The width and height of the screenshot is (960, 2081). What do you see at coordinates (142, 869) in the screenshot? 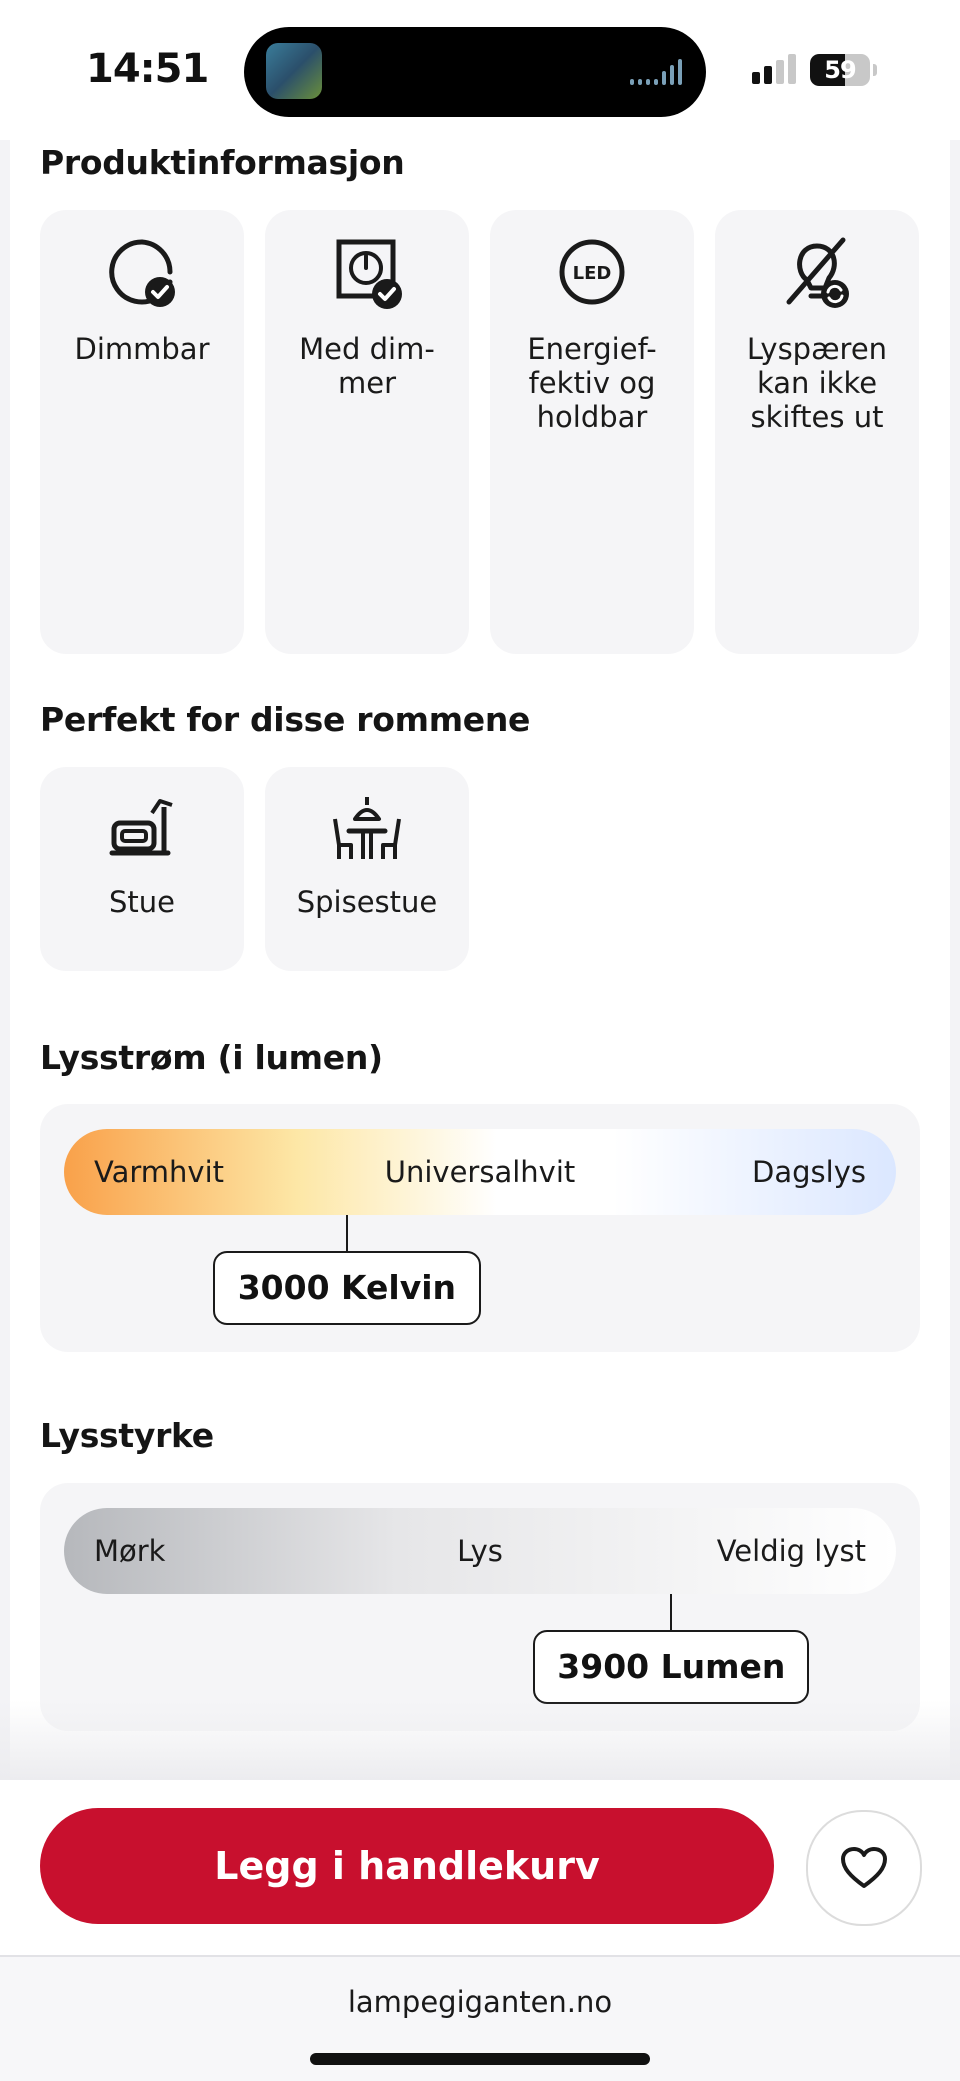
I see `room-card-living-room: Stue` at bounding box center [142, 869].